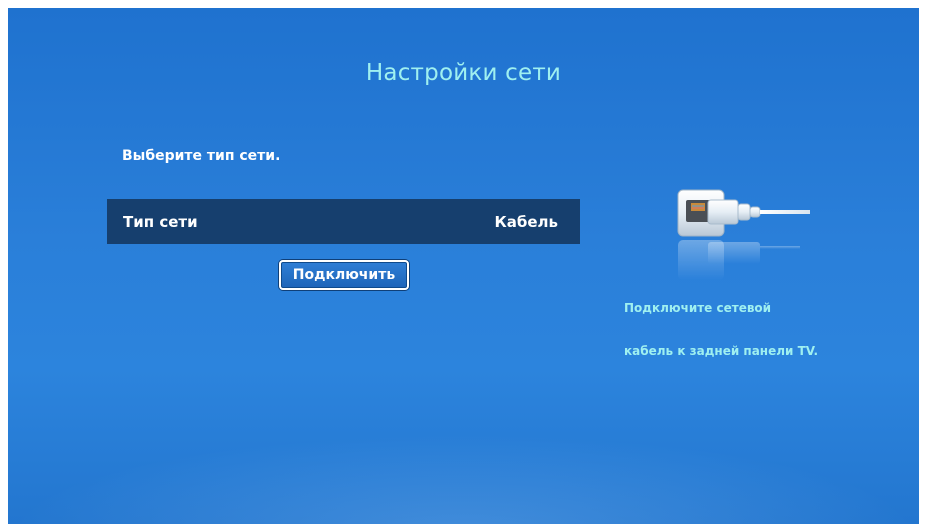 This screenshot has height=524, width=927. What do you see at coordinates (344, 275) in the screenshot?
I see `connect-button: Подключить` at bounding box center [344, 275].